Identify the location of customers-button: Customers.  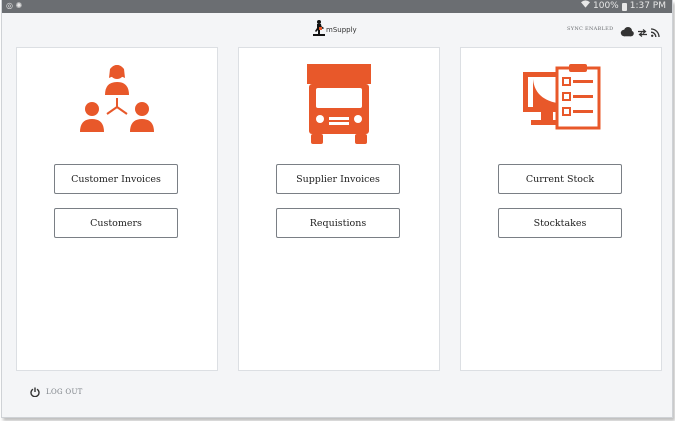
(116, 223).